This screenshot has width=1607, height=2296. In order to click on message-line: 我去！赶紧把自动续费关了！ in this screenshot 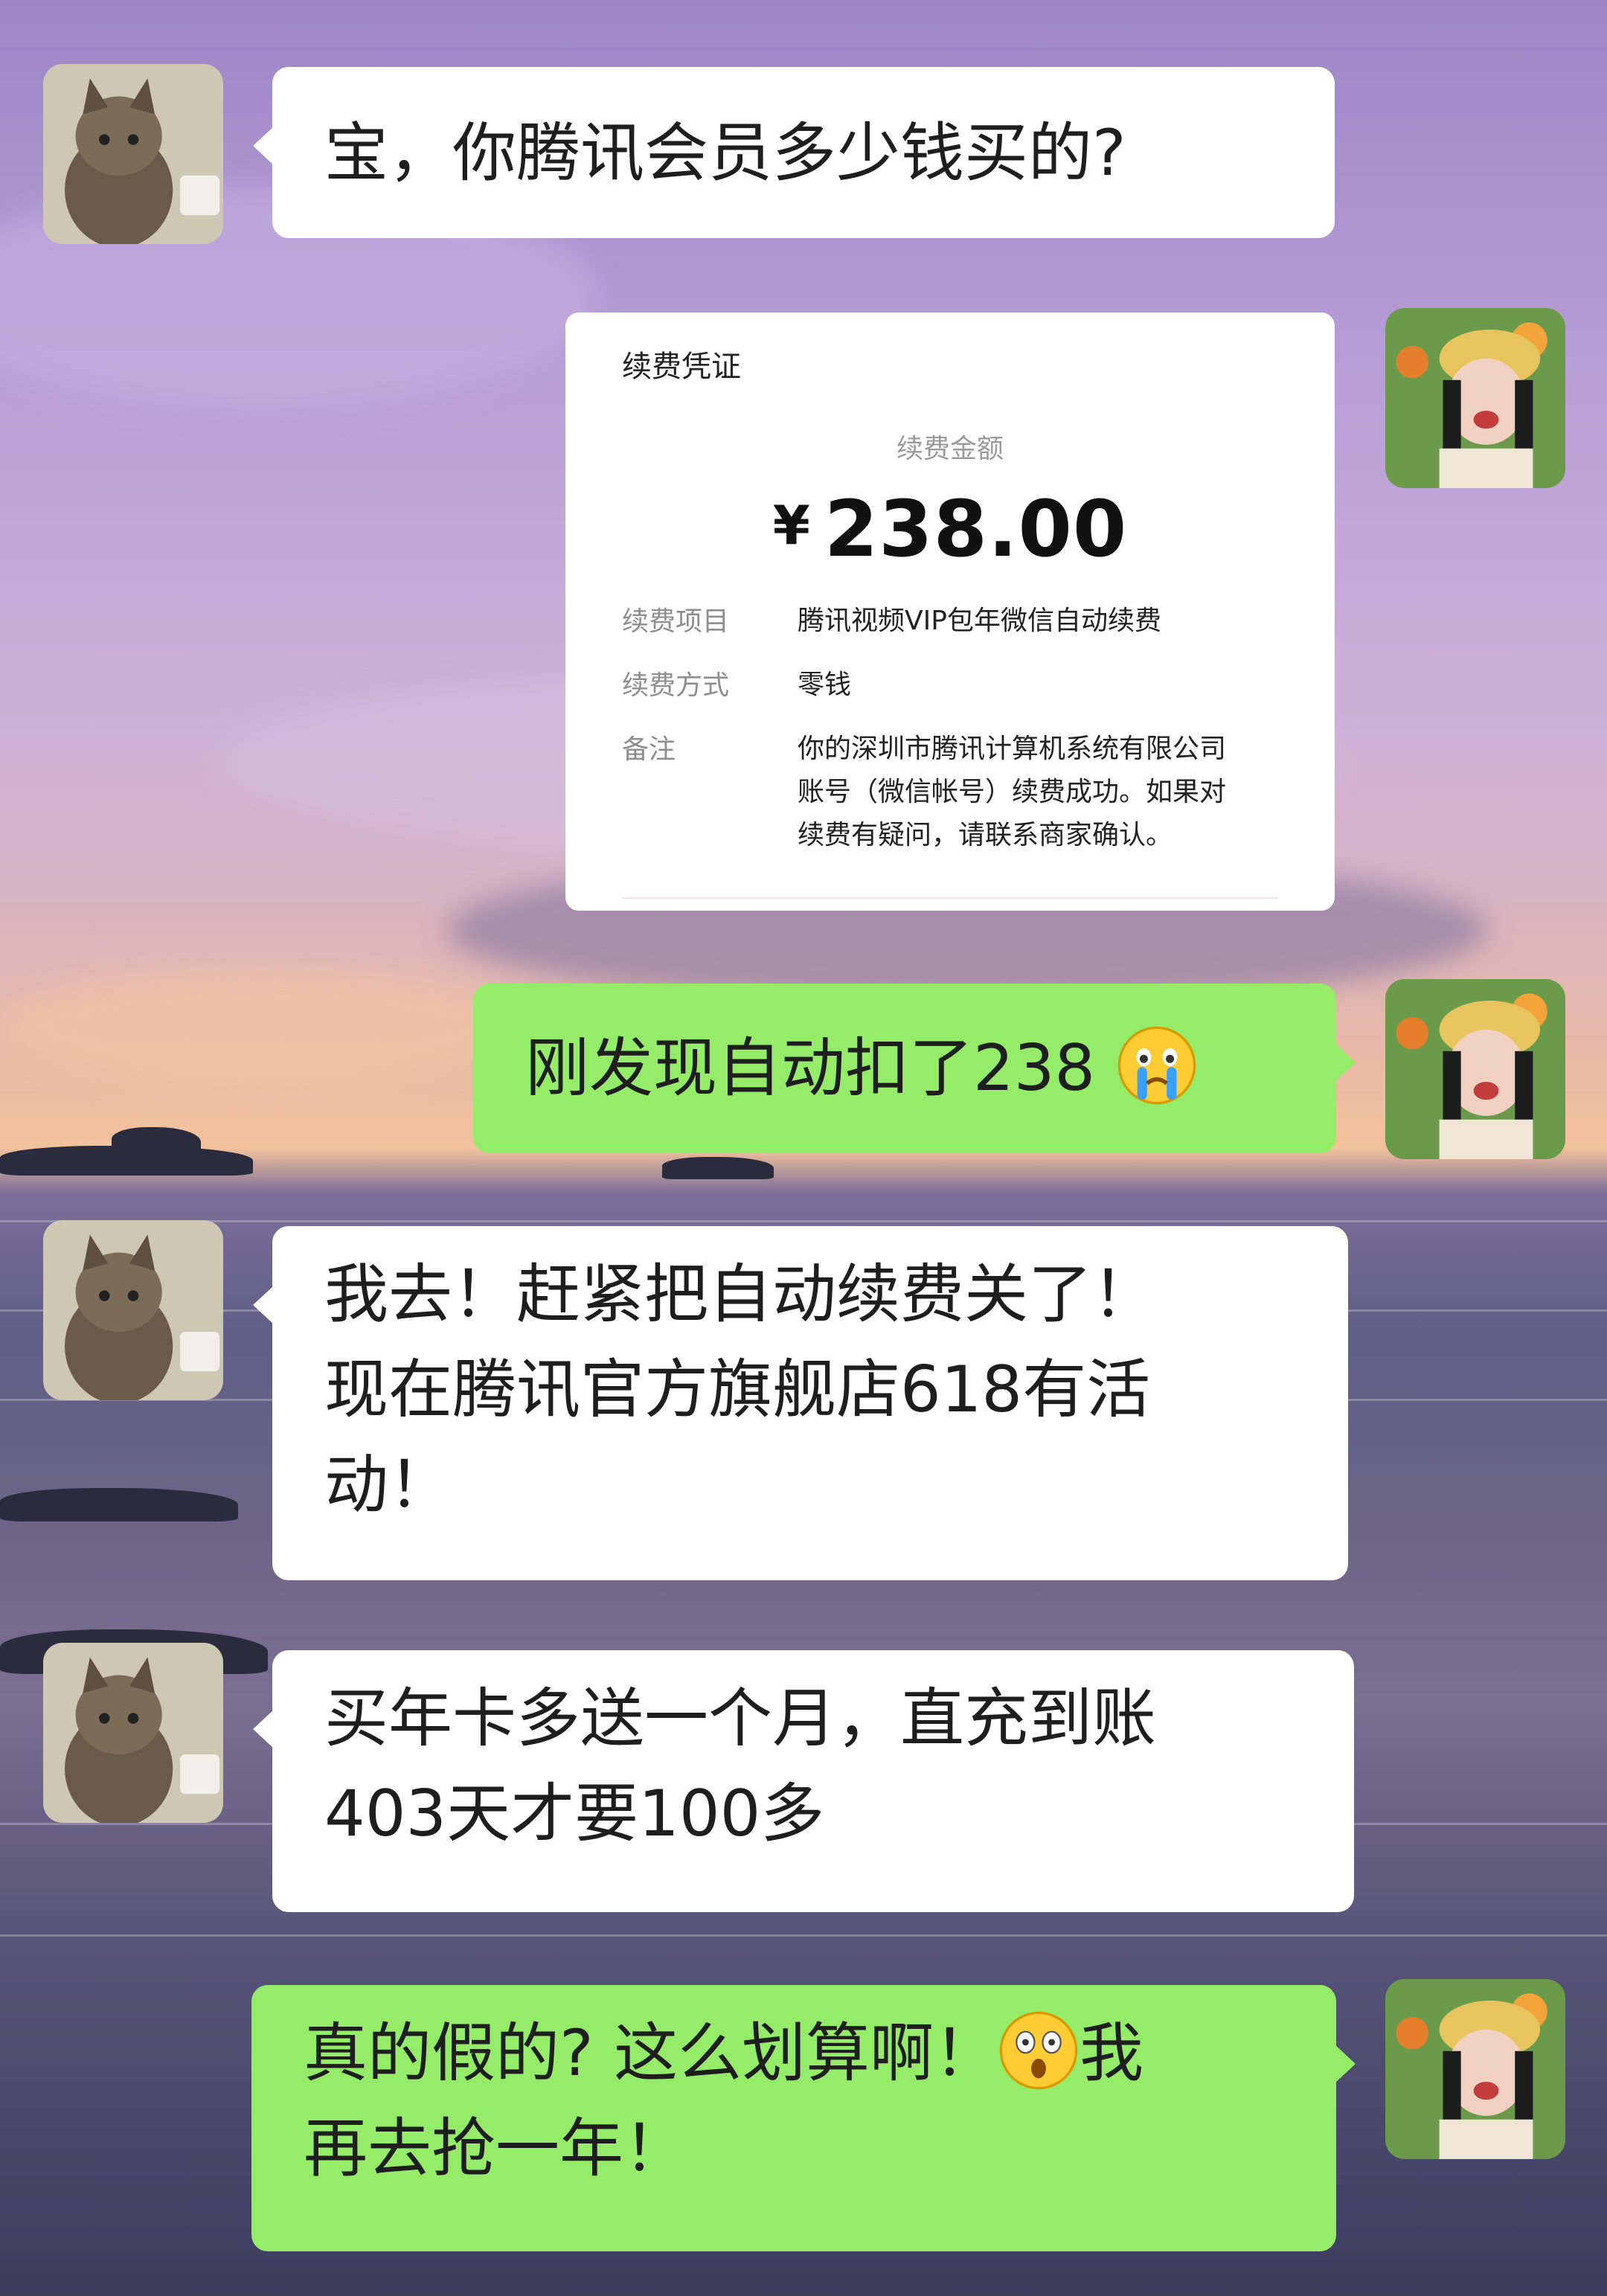, I will do `click(740, 1294)`.